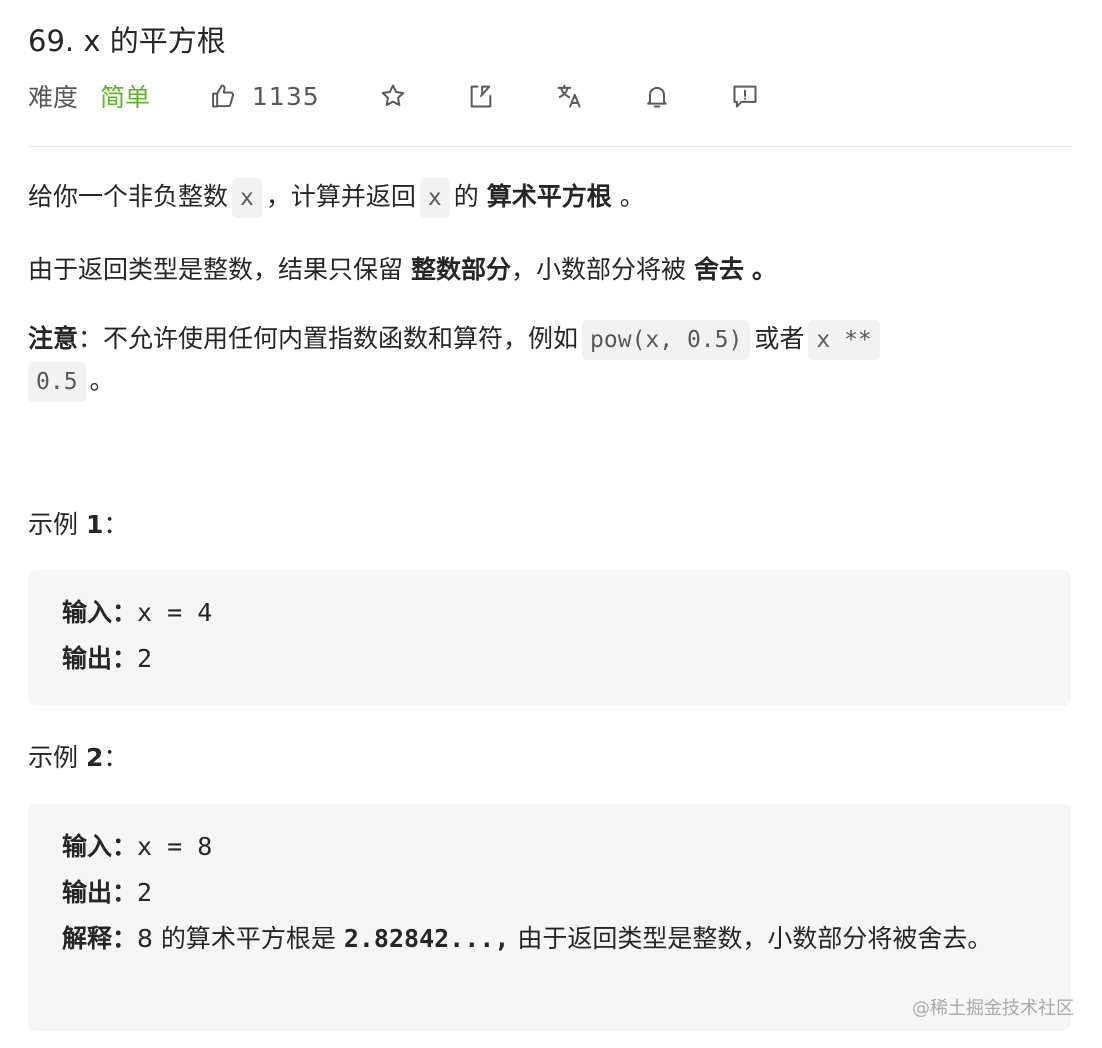  What do you see at coordinates (175, 846) in the screenshot?
I see `input-value: x = 8` at bounding box center [175, 846].